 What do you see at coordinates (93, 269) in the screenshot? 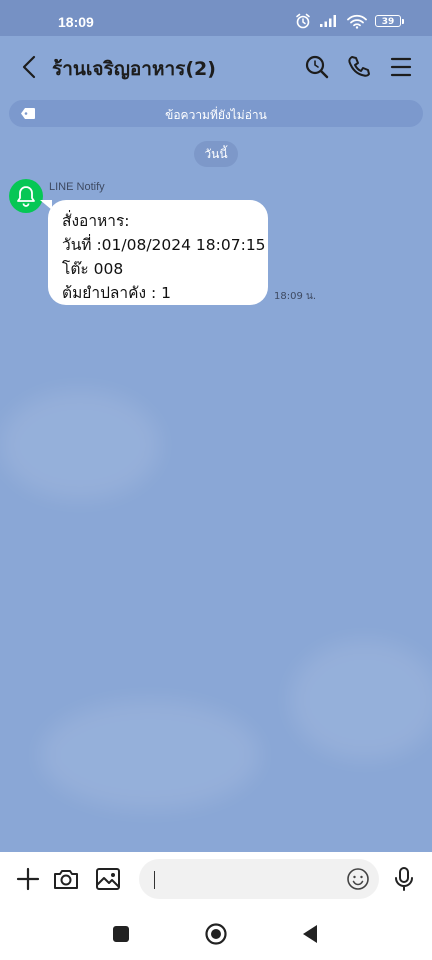
I see `message-line: โต๊ะ 008` at bounding box center [93, 269].